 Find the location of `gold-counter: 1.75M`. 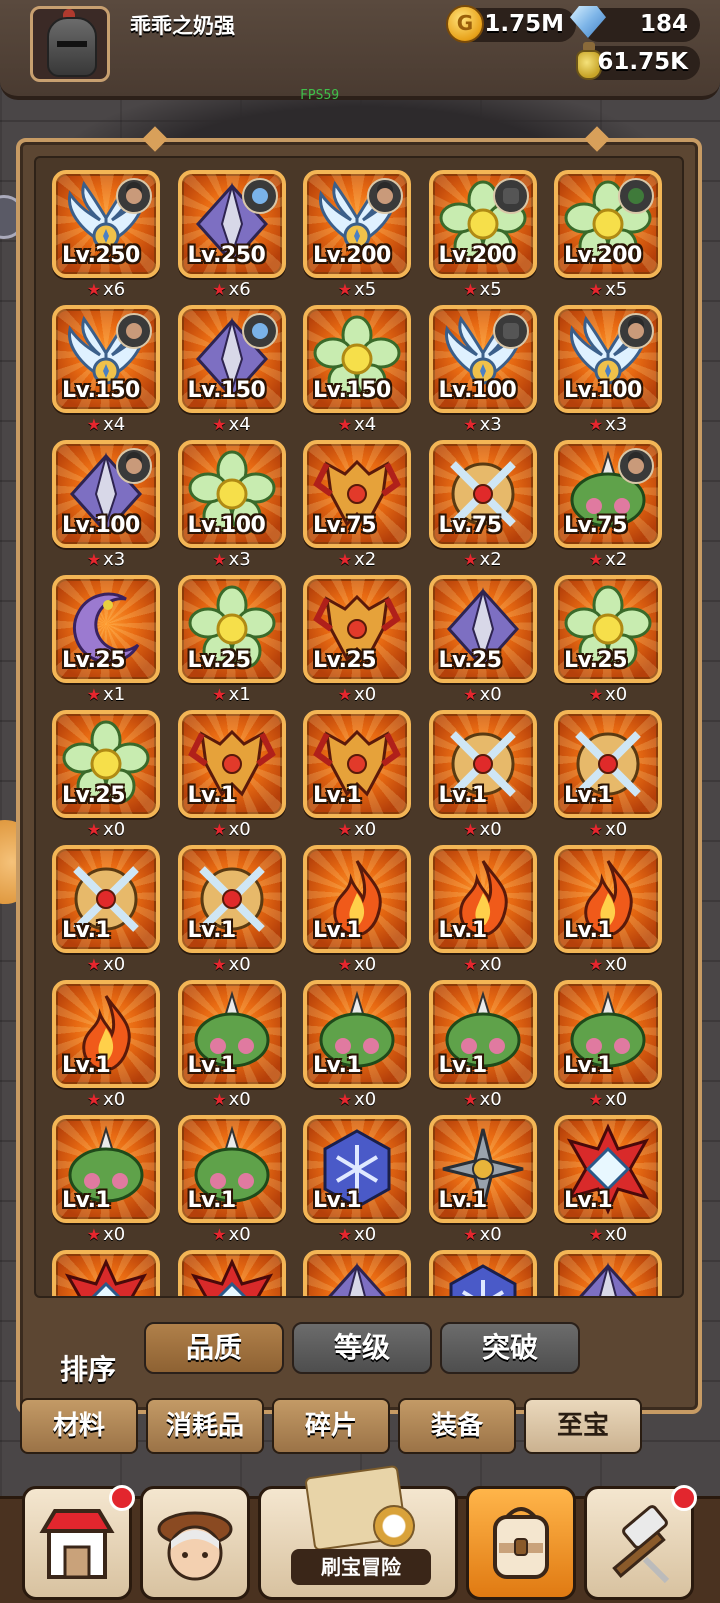

gold-counter: 1.75M is located at coordinates (511, 24).